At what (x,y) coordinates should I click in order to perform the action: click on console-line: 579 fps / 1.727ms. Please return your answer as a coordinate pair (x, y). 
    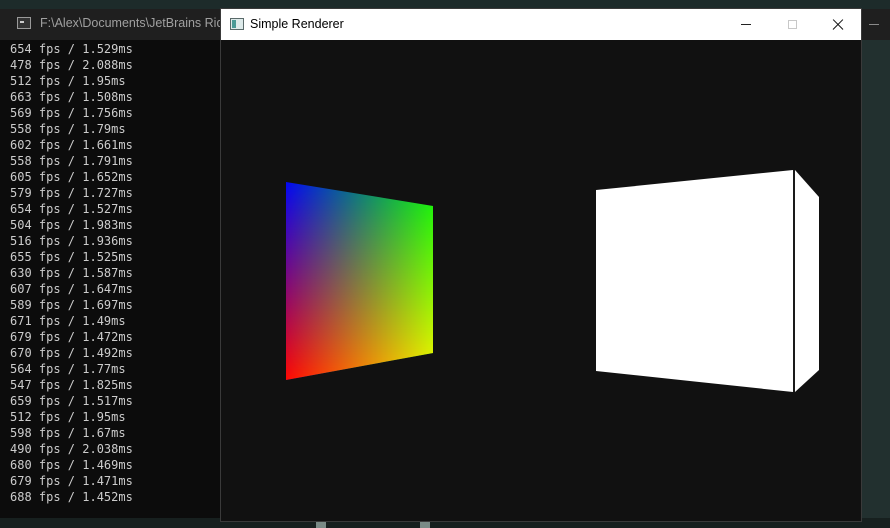
    Looking at the image, I should click on (71, 193).